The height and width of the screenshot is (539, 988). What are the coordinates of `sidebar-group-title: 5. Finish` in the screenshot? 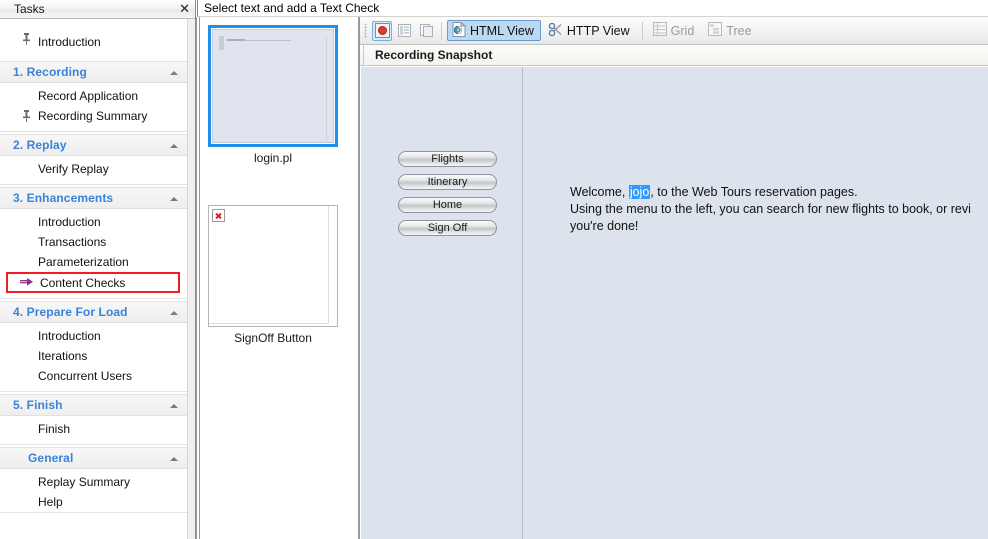 It's located at (38, 405).